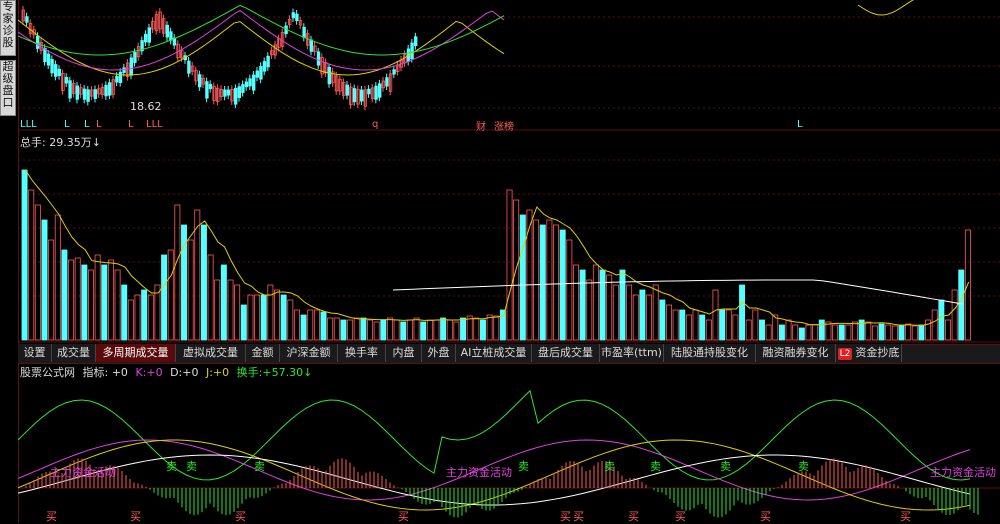 The height and width of the screenshot is (524, 1000). What do you see at coordinates (710, 353) in the screenshot?
I see `tab-12: 陆股通持股变化` at bounding box center [710, 353].